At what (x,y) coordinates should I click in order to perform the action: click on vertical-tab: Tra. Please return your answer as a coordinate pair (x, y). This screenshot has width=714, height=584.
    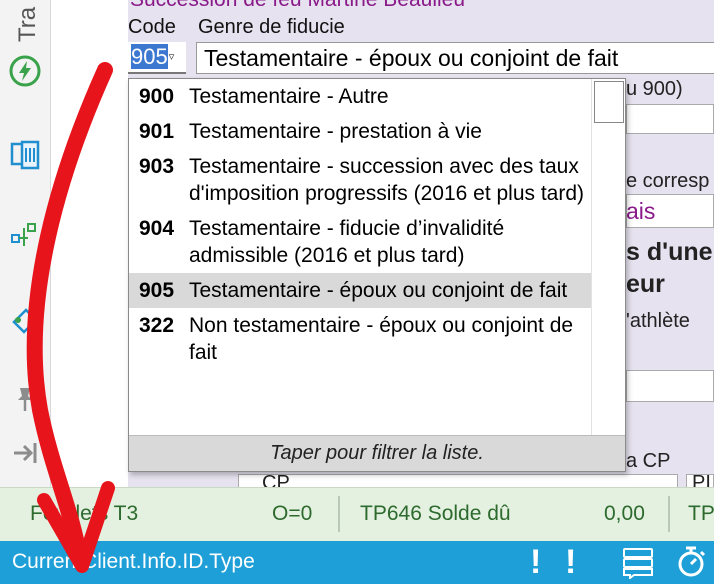
    Looking at the image, I should click on (25, 22).